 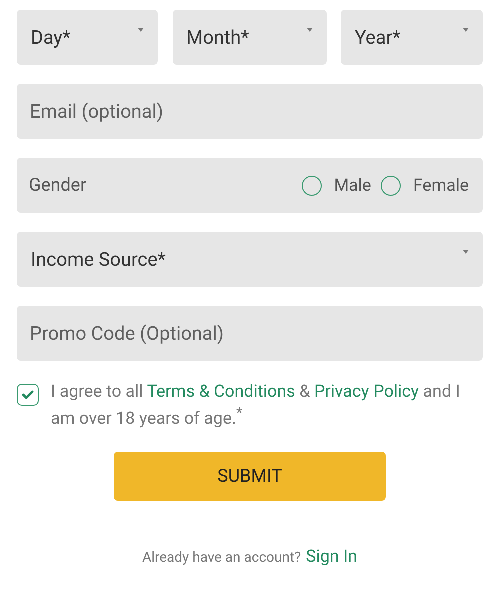 What do you see at coordinates (221, 392) in the screenshot?
I see `policy-link: Terms & Conditions` at bounding box center [221, 392].